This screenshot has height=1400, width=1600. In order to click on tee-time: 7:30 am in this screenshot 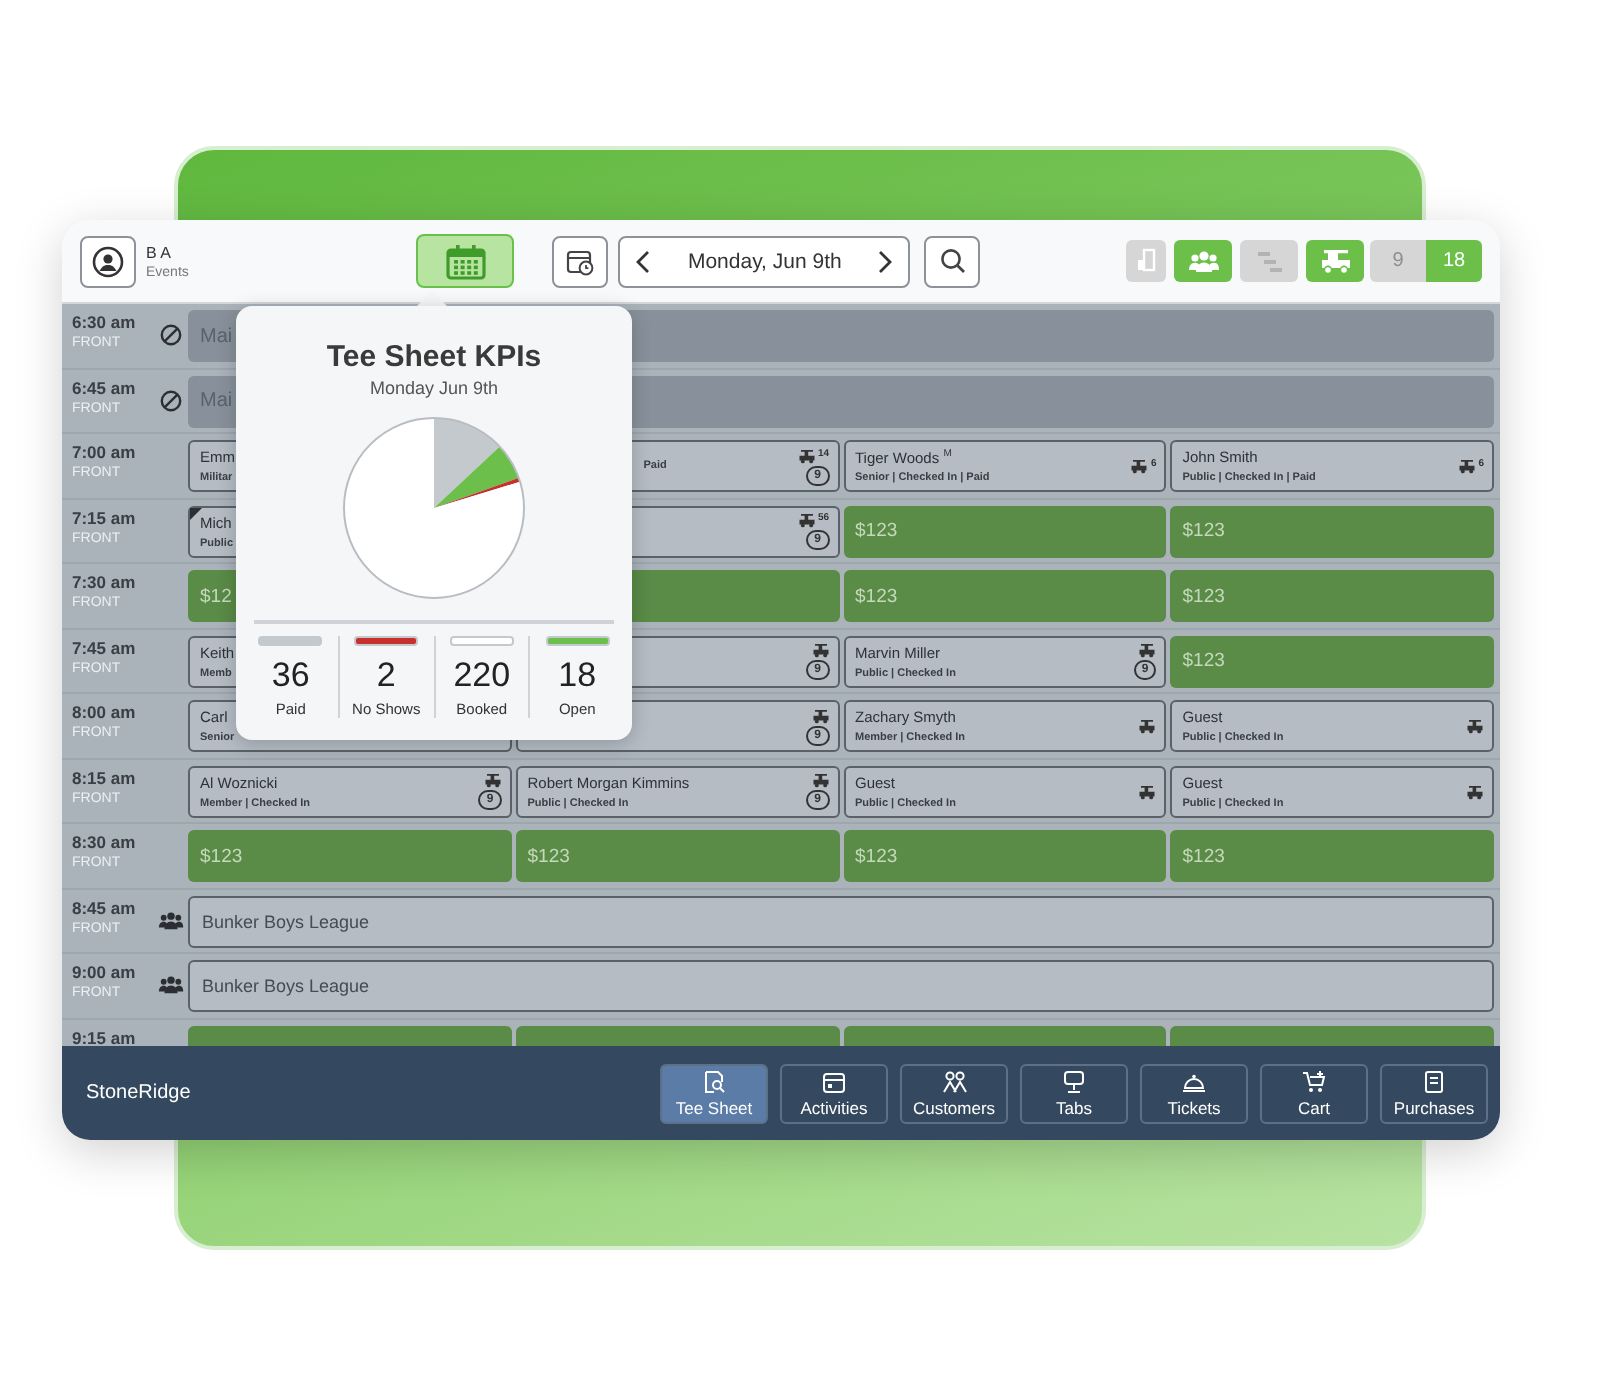, I will do `click(104, 582)`.